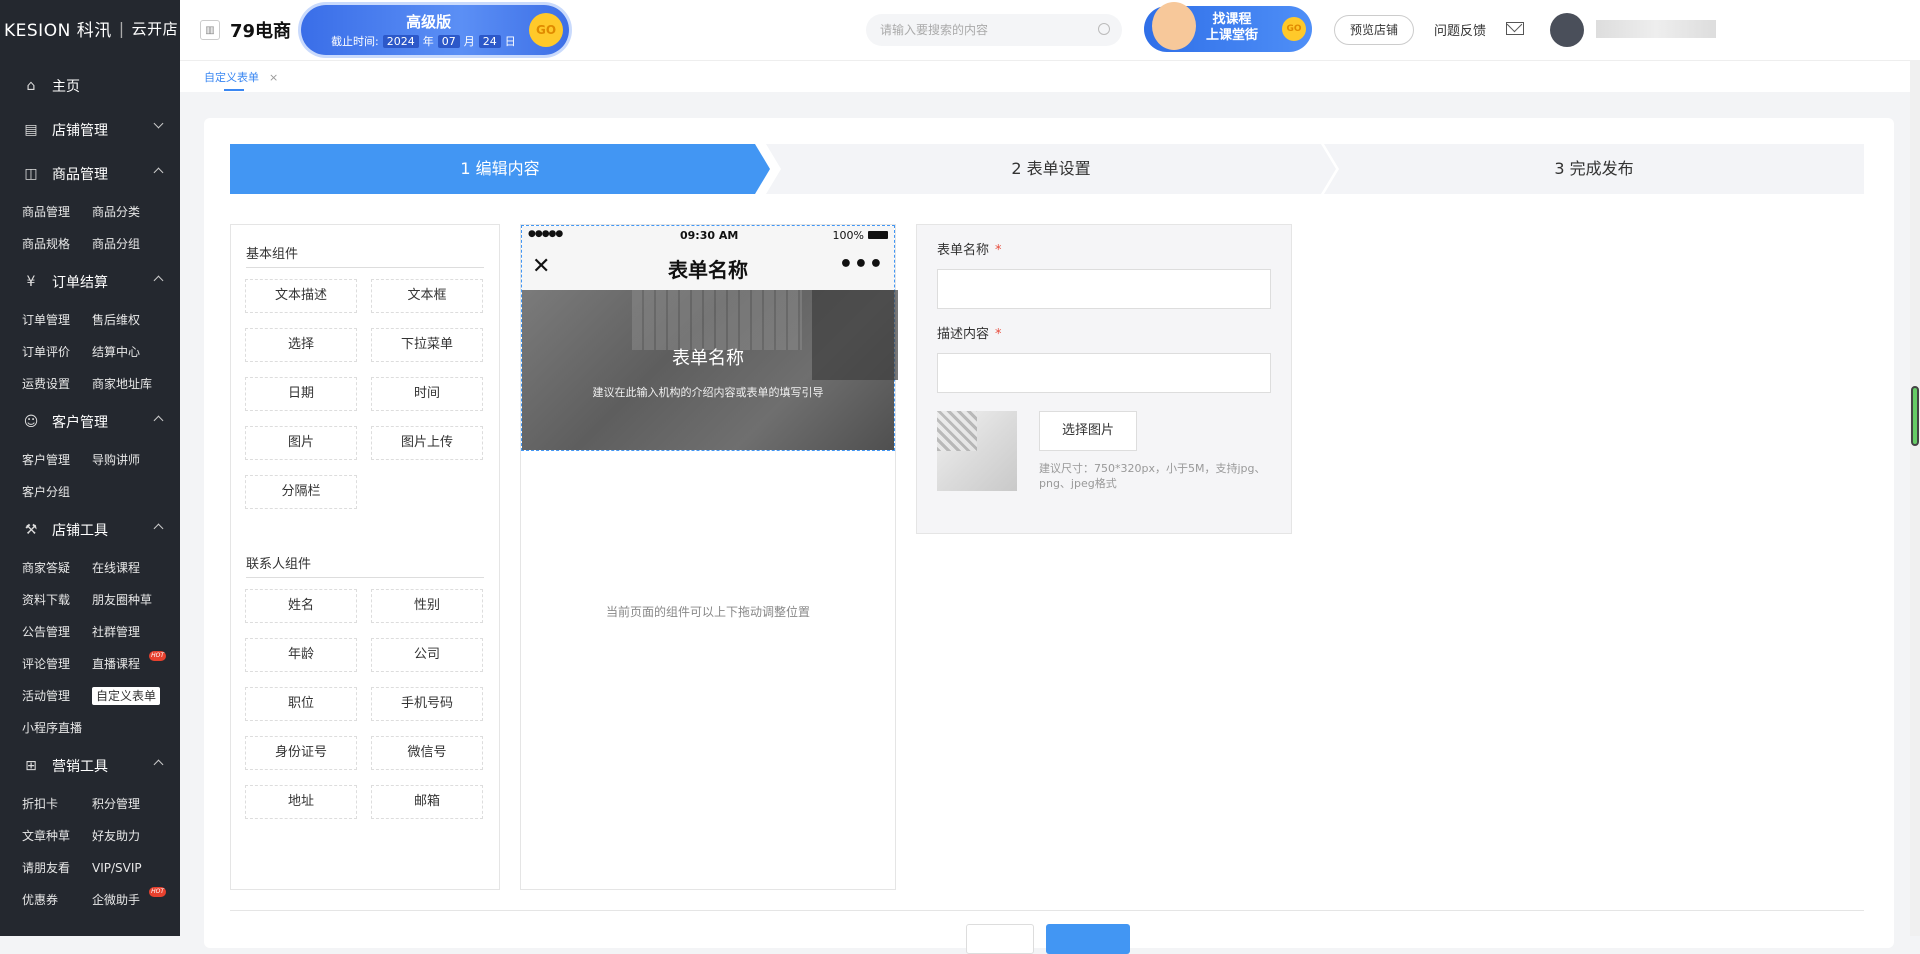 This screenshot has width=1920, height=954. What do you see at coordinates (301, 296) in the screenshot?
I see `component-button: 文本描述` at bounding box center [301, 296].